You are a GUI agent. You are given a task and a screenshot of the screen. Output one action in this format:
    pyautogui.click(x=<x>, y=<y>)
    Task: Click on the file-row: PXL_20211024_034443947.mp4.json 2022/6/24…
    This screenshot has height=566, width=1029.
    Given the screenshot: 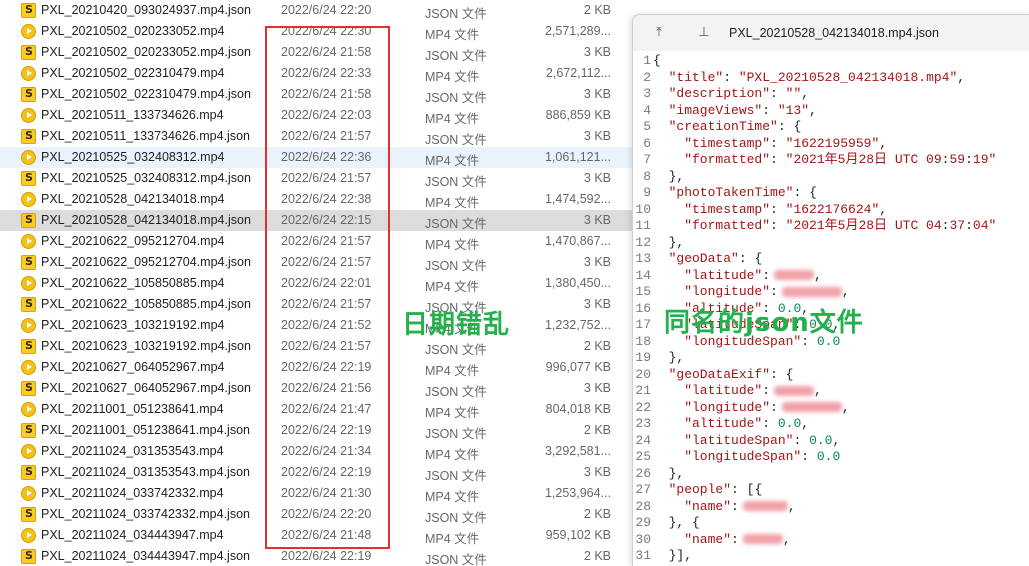 What is the action you would take?
    pyautogui.click(x=316, y=556)
    